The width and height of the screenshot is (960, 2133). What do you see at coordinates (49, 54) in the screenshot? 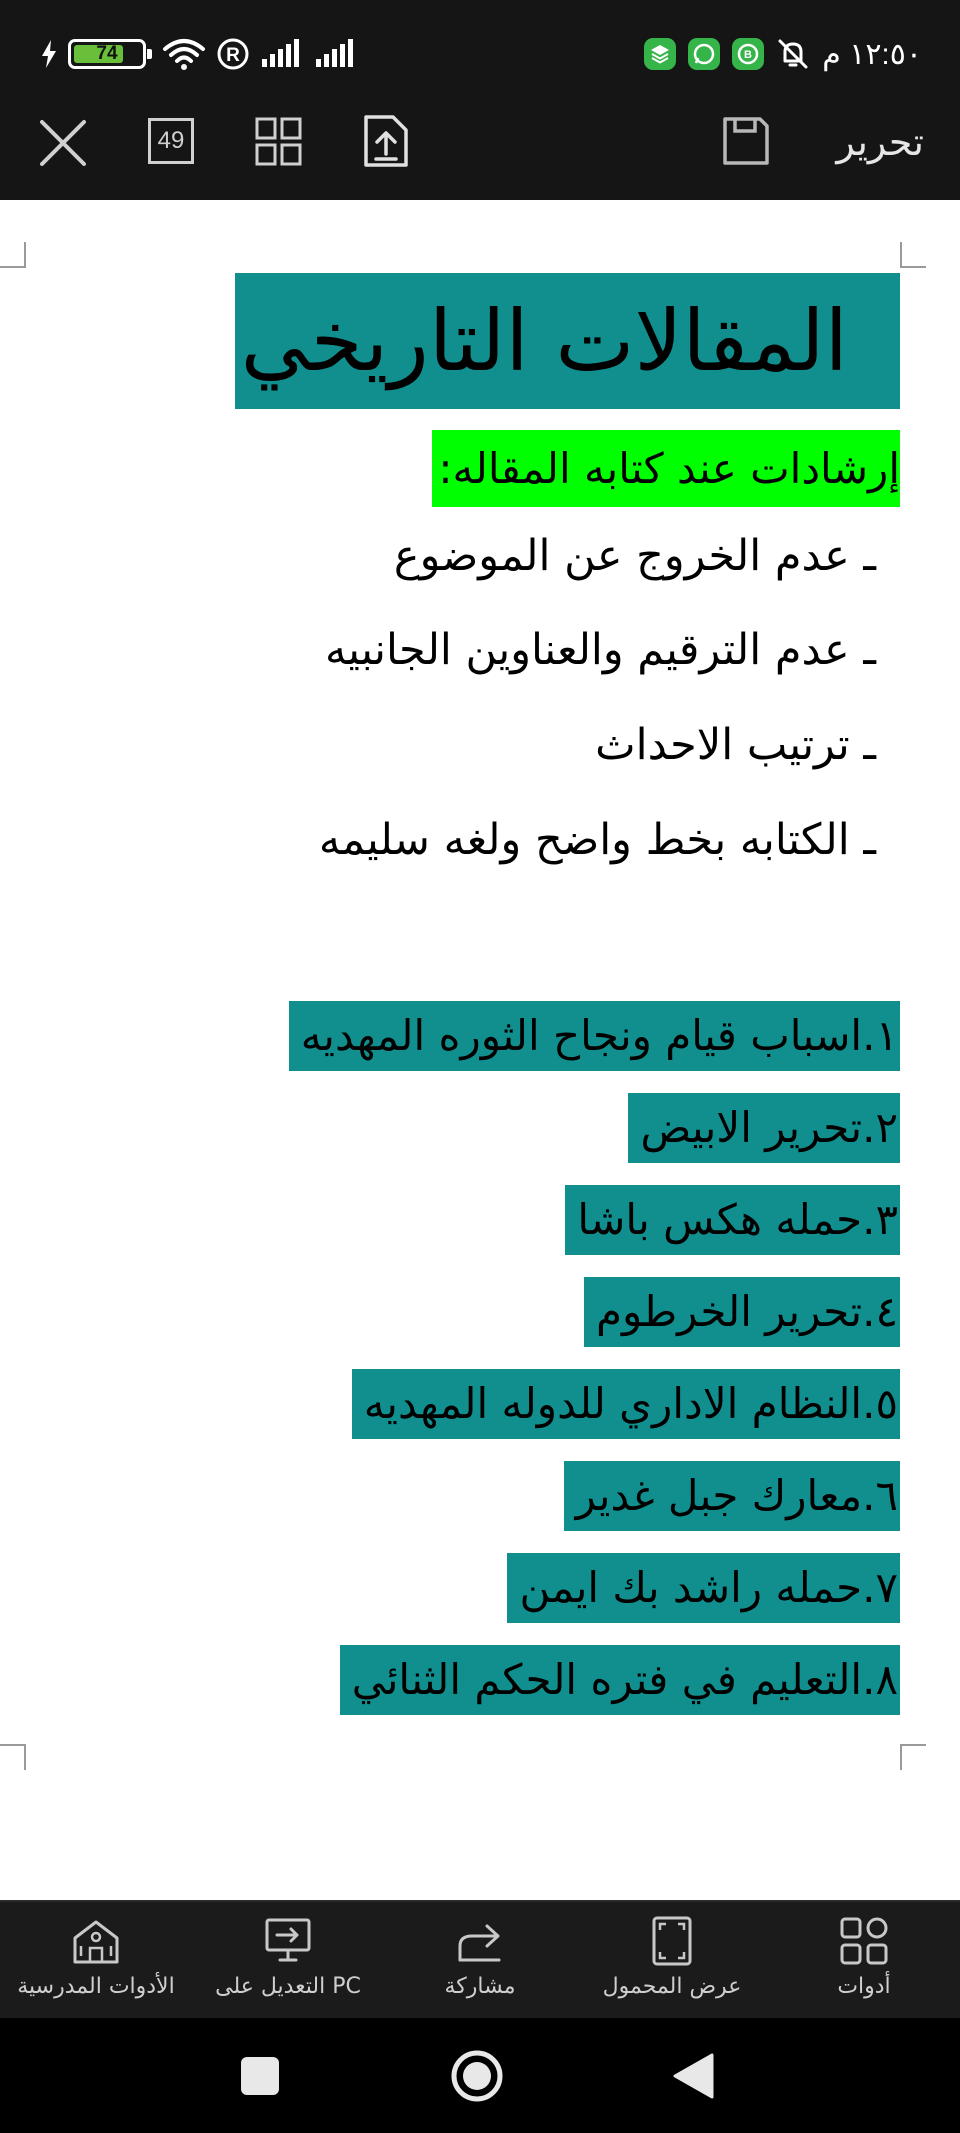
I see `charging-bolt-icon` at bounding box center [49, 54].